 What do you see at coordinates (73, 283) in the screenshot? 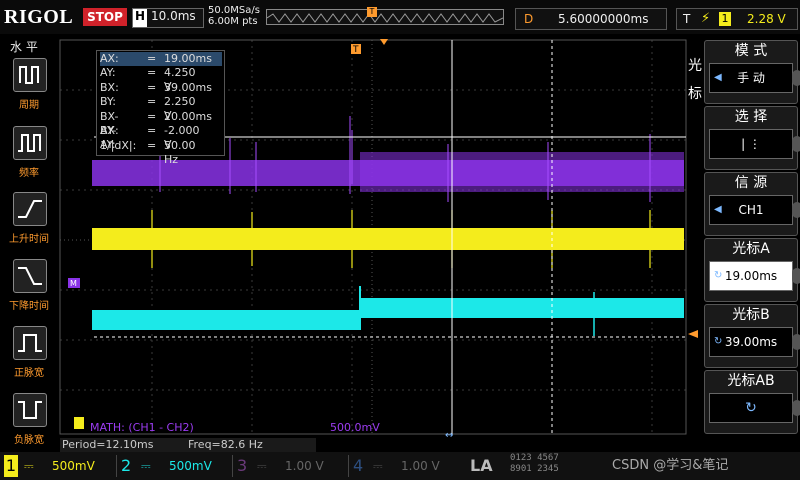
I see `svg-text: M` at bounding box center [73, 283].